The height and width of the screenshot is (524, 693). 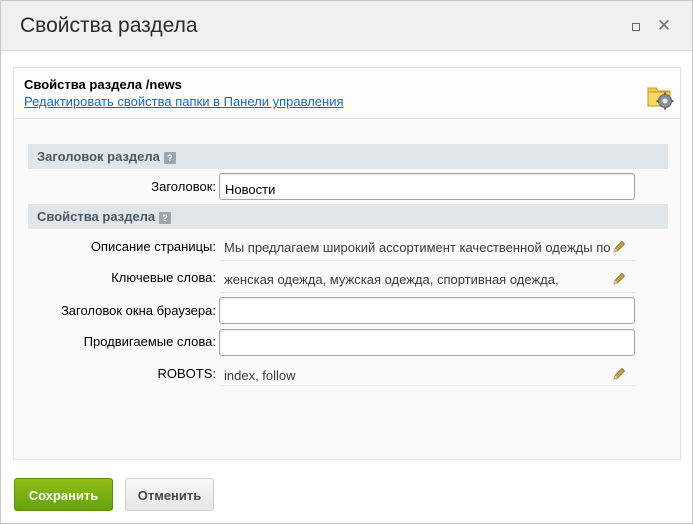 What do you see at coordinates (419, 375) in the screenshot?
I see `robots-value: index, follow` at bounding box center [419, 375].